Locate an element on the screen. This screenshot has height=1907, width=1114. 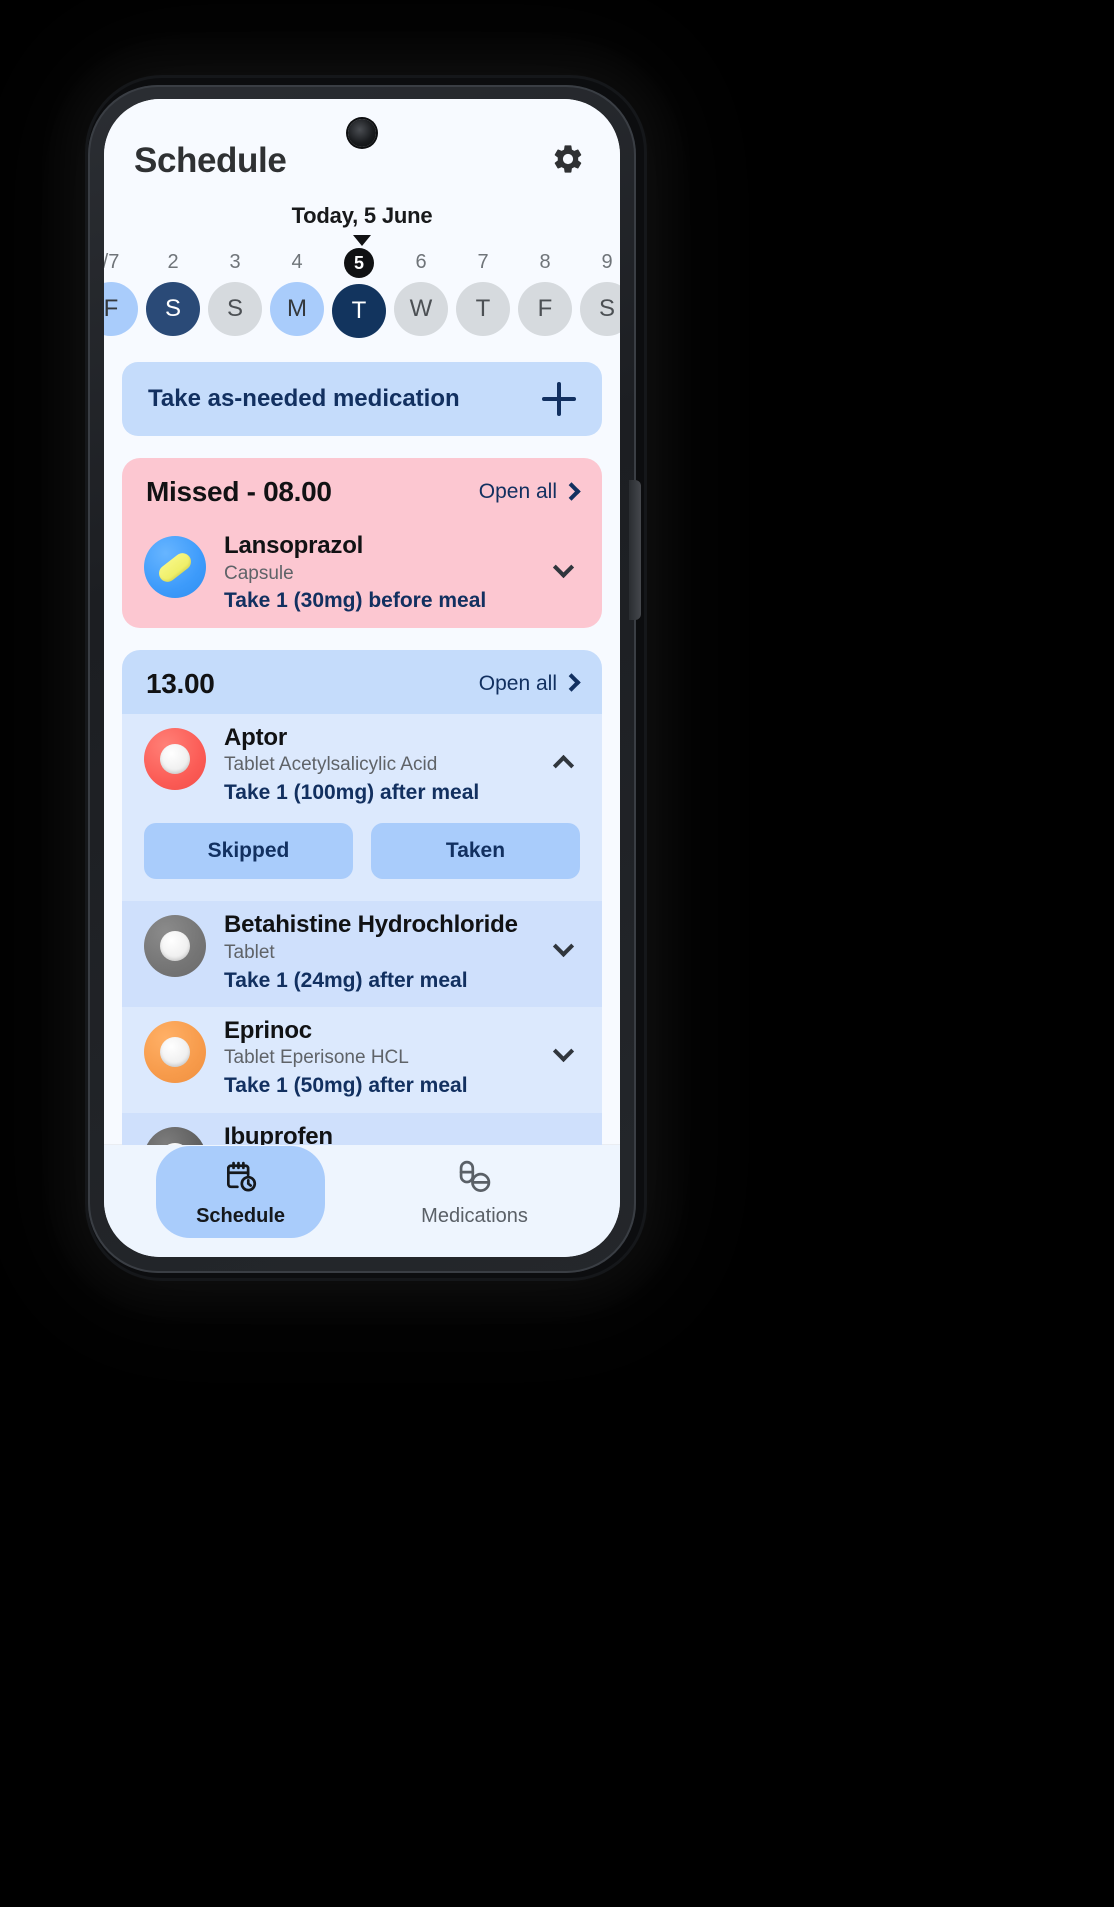
day-number: 4 is located at coordinates (297, 262).